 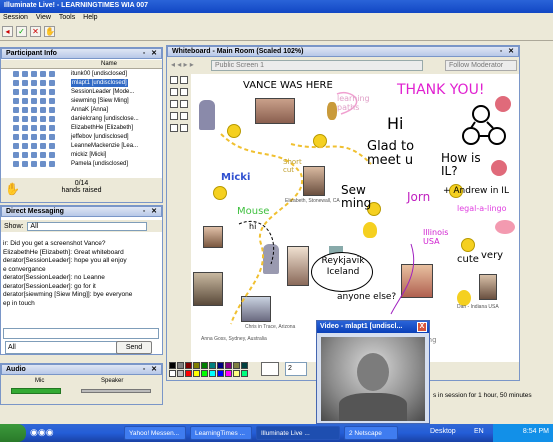 What do you see at coordinates (174, 104) in the screenshot?
I see `rect-tool-icon` at bounding box center [174, 104].